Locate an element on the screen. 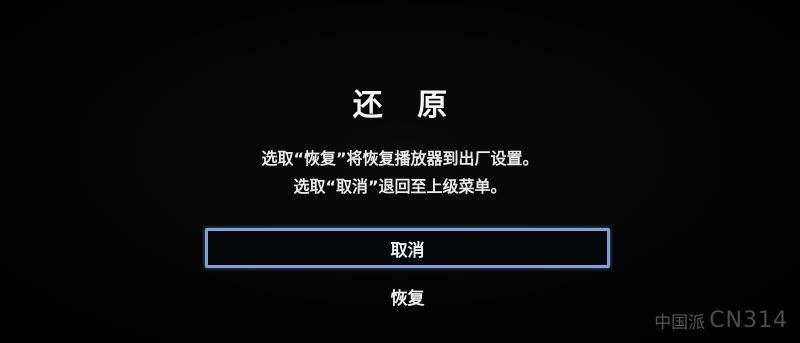 This screenshot has height=343, width=800. restore-button-label: 恢复 is located at coordinates (407, 298).